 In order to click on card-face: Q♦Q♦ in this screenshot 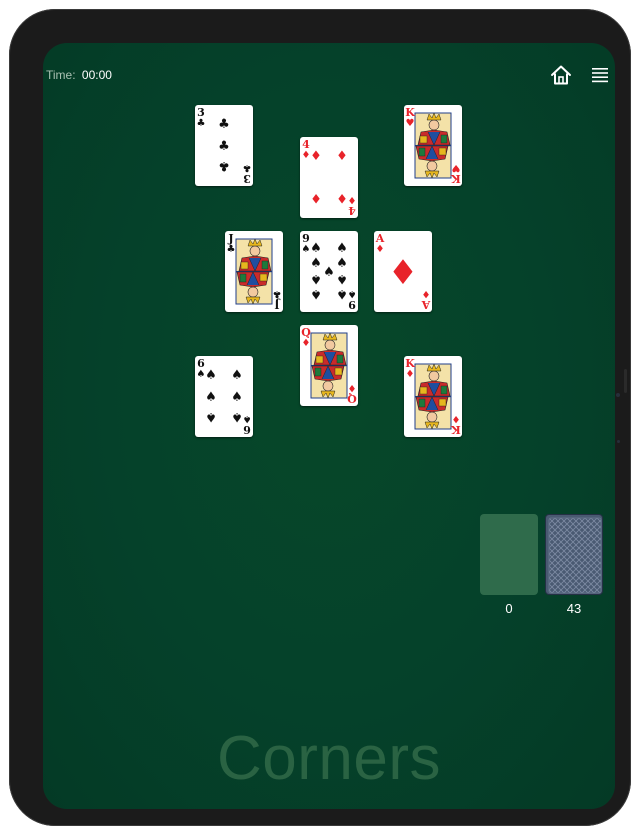, I will do `click(329, 365)`.